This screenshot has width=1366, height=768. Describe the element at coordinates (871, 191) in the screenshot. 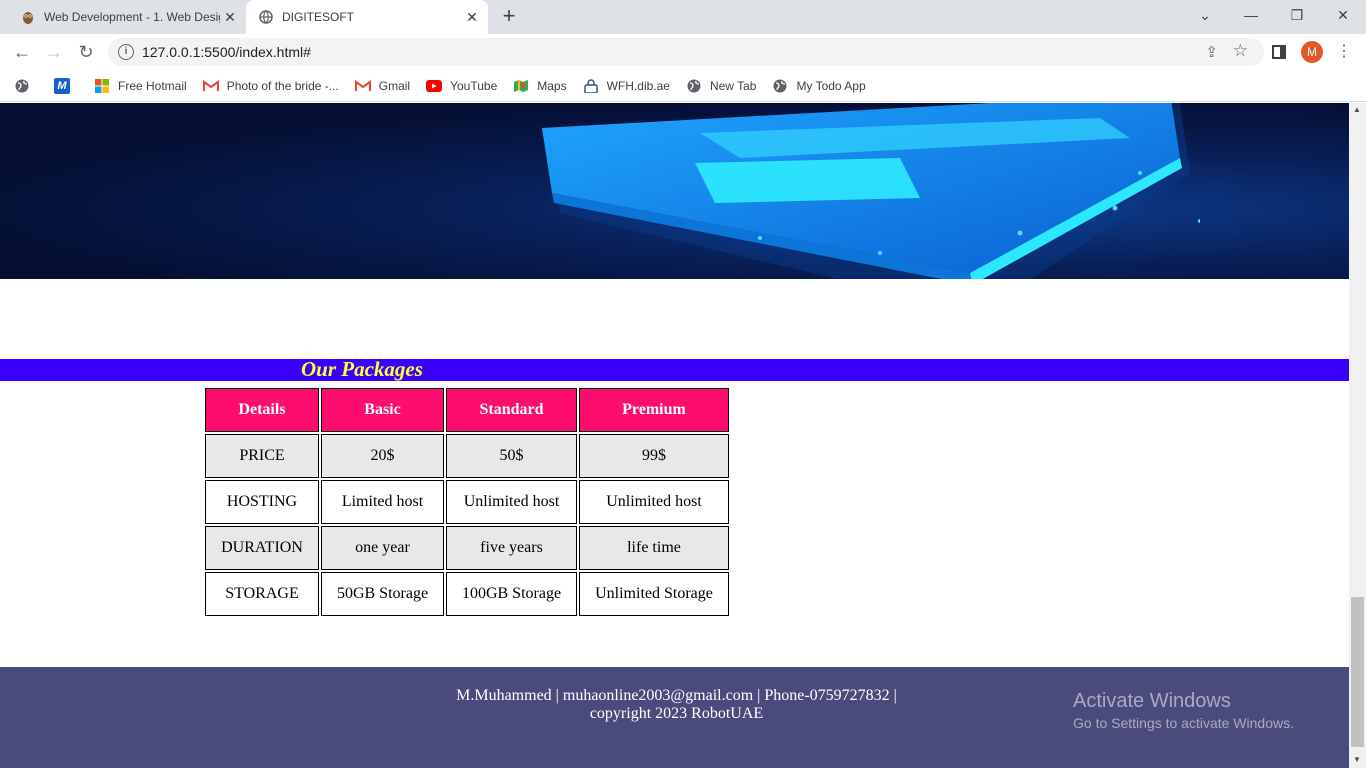

I see `laptop-illustration` at that location.